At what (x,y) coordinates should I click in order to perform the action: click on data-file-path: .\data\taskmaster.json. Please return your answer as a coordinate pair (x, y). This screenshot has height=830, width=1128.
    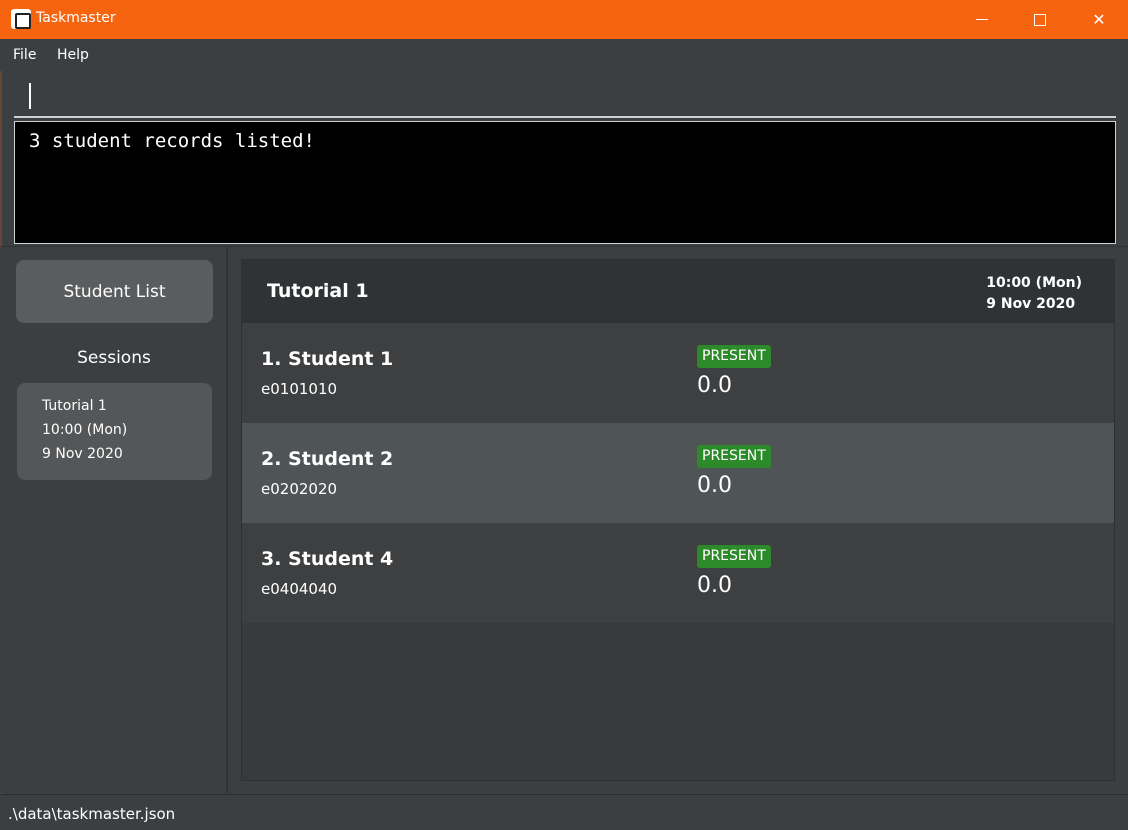
    Looking at the image, I should click on (92, 814).